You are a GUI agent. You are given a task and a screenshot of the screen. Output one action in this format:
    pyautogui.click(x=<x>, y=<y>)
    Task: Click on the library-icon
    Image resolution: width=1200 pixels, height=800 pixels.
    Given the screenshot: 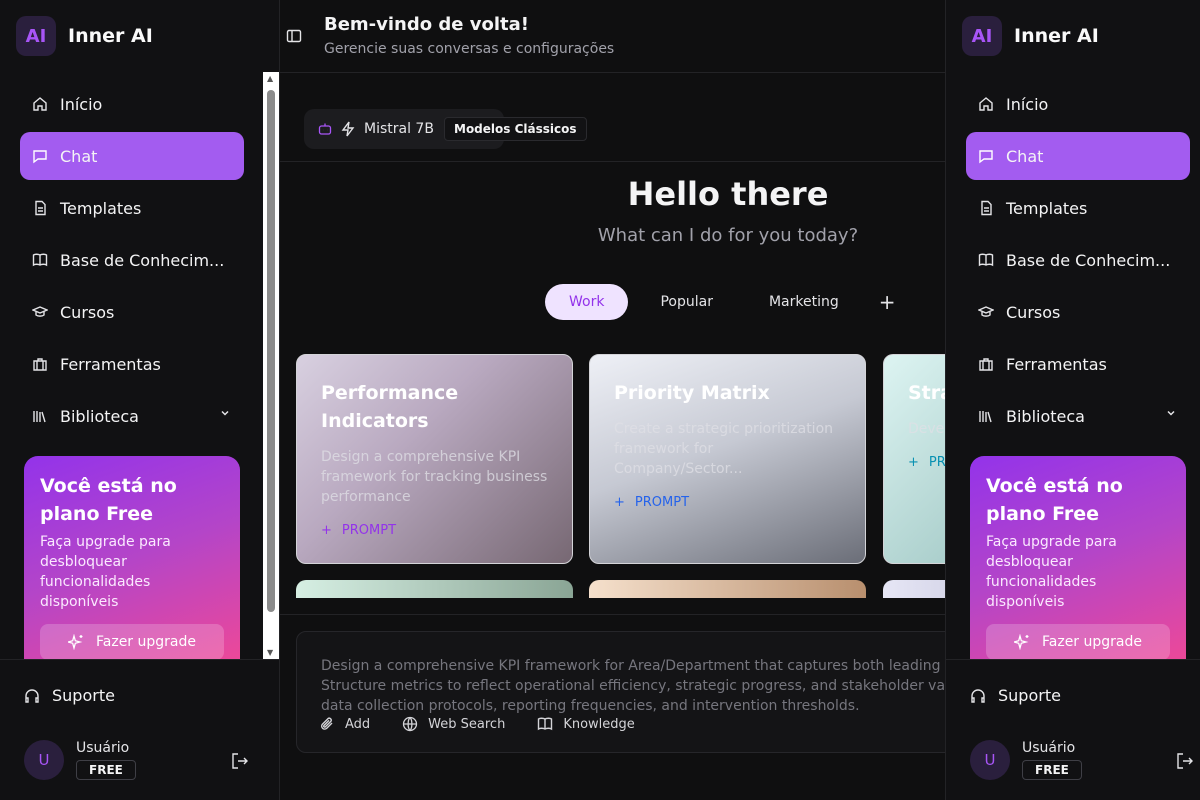 What is the action you would take?
    pyautogui.click(x=40, y=416)
    